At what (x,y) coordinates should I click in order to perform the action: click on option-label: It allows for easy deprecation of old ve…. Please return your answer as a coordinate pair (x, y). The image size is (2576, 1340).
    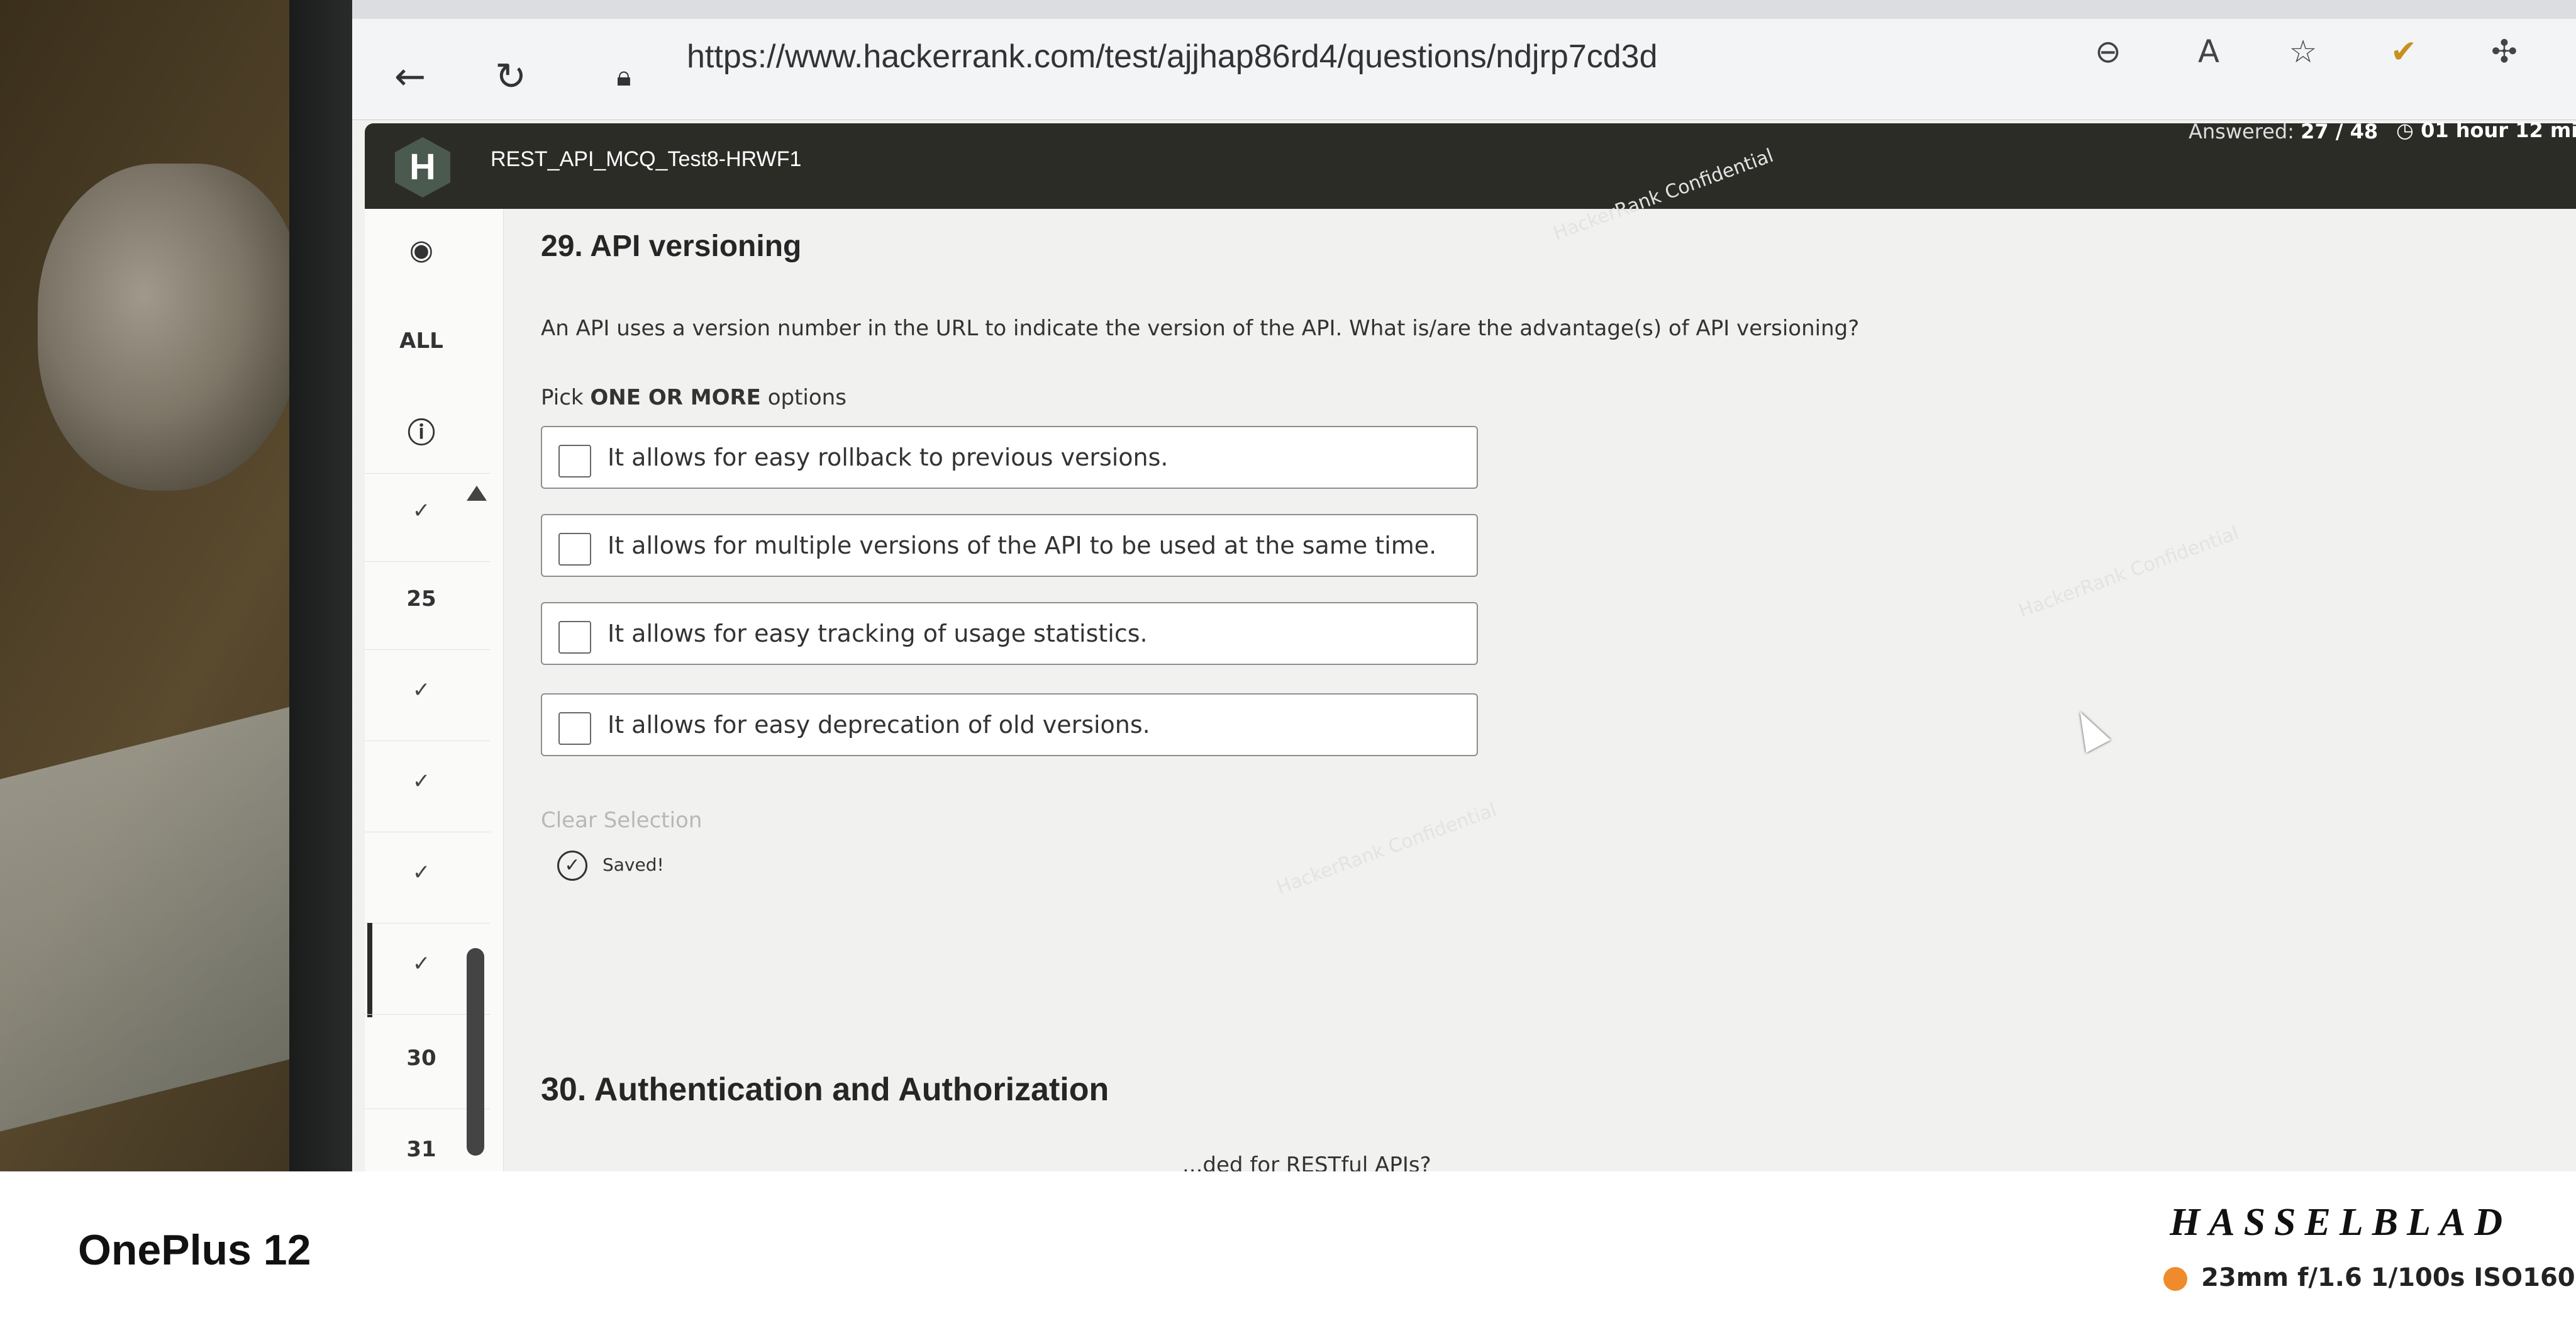
    Looking at the image, I should click on (879, 725).